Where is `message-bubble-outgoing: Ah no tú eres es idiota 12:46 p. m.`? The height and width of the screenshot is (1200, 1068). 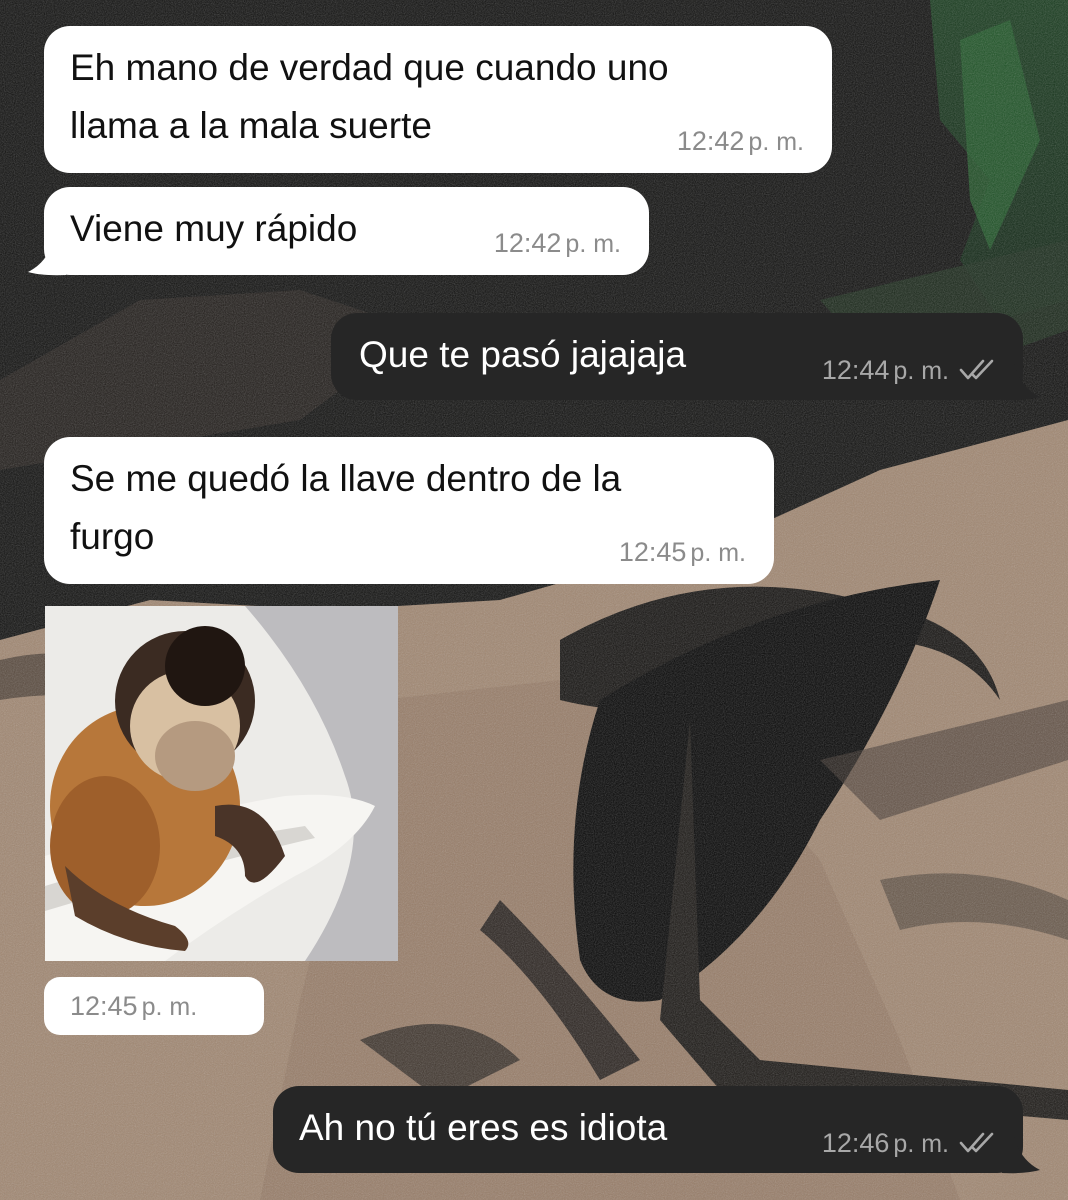
message-bubble-outgoing: Ah no tú eres es idiota 12:46 p. m. is located at coordinates (648, 1129).